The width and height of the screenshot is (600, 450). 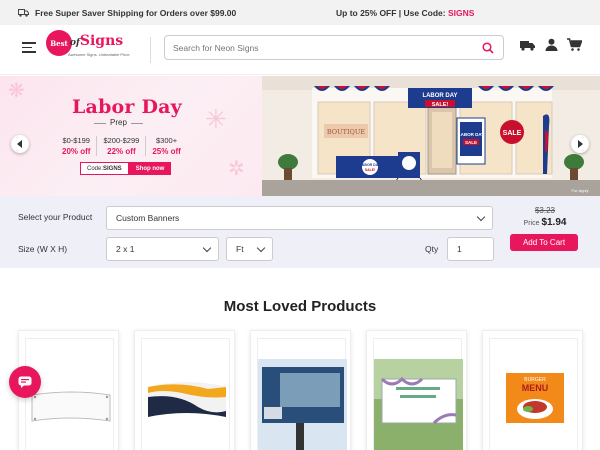 What do you see at coordinates (545, 210) in the screenshot?
I see `original-price: $3.23` at bounding box center [545, 210].